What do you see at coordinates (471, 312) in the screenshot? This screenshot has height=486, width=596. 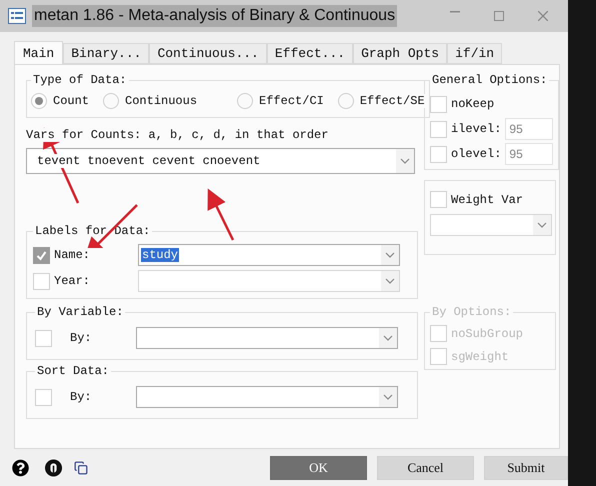 I see `group-label: By Options:` at bounding box center [471, 312].